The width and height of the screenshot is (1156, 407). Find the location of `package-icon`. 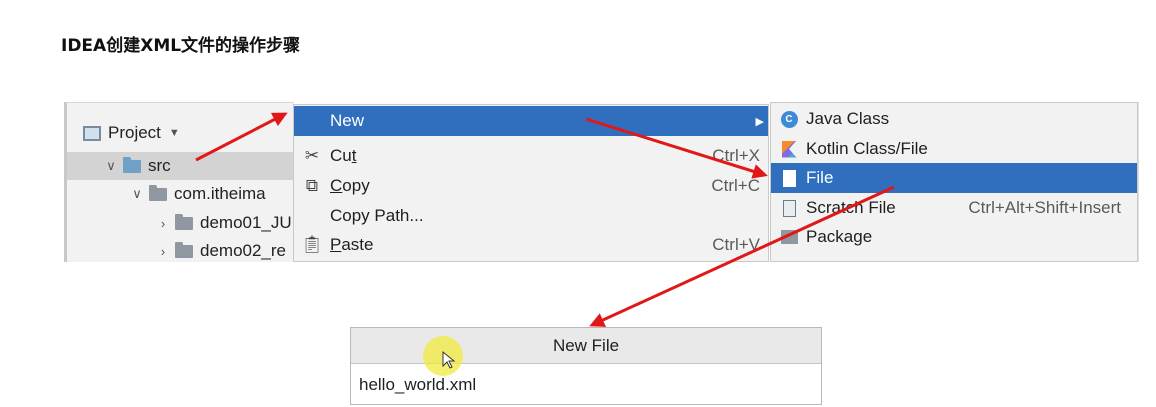

package-icon is located at coordinates (789, 237).